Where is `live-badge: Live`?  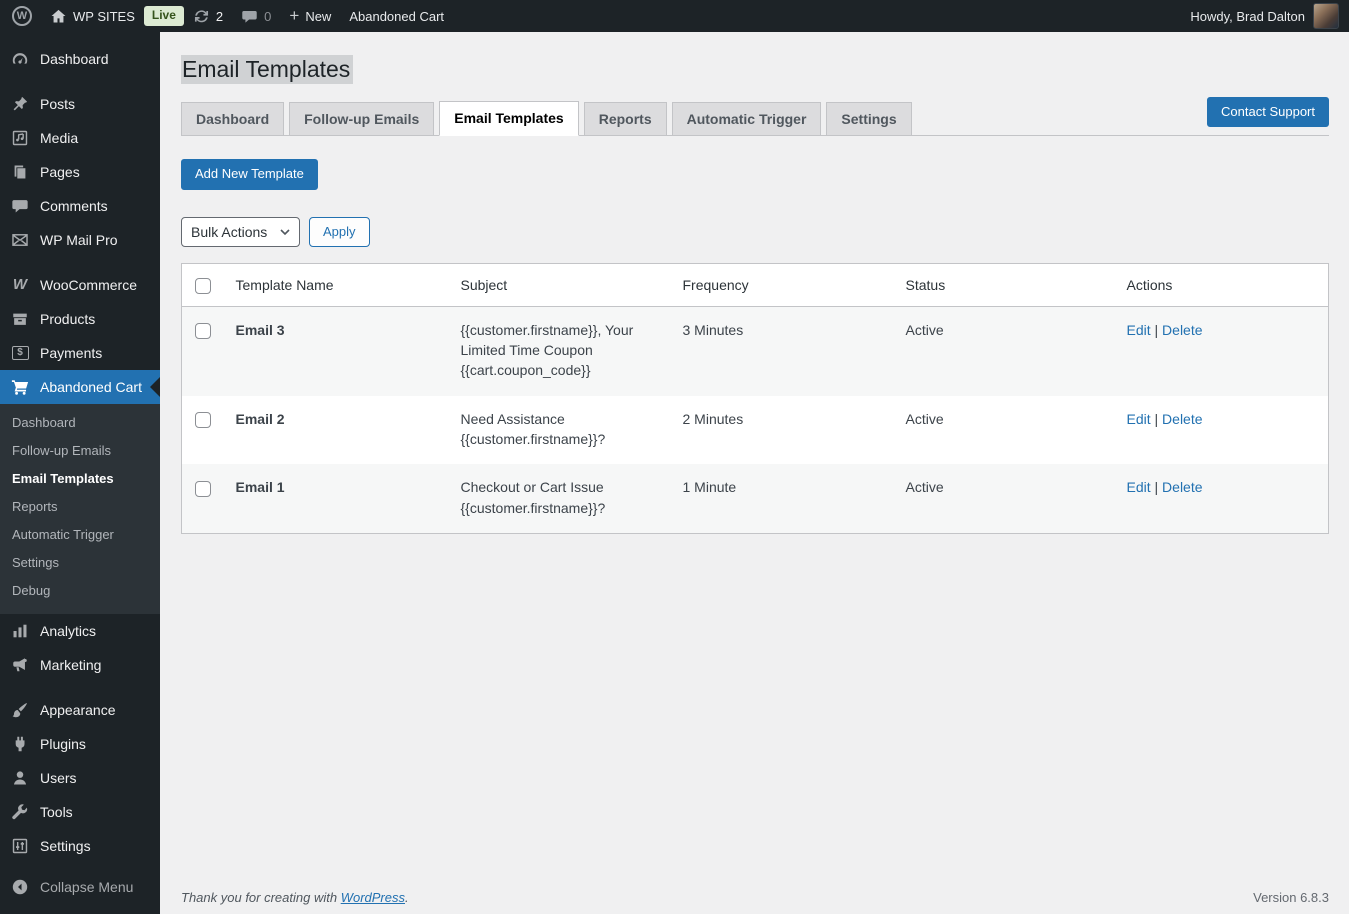
live-badge: Live is located at coordinates (163, 16).